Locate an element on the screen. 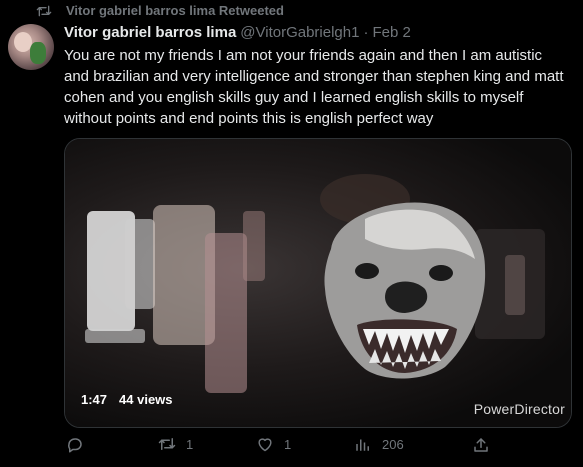 This screenshot has width=583, height=467. reply-button is located at coordinates (80, 445).